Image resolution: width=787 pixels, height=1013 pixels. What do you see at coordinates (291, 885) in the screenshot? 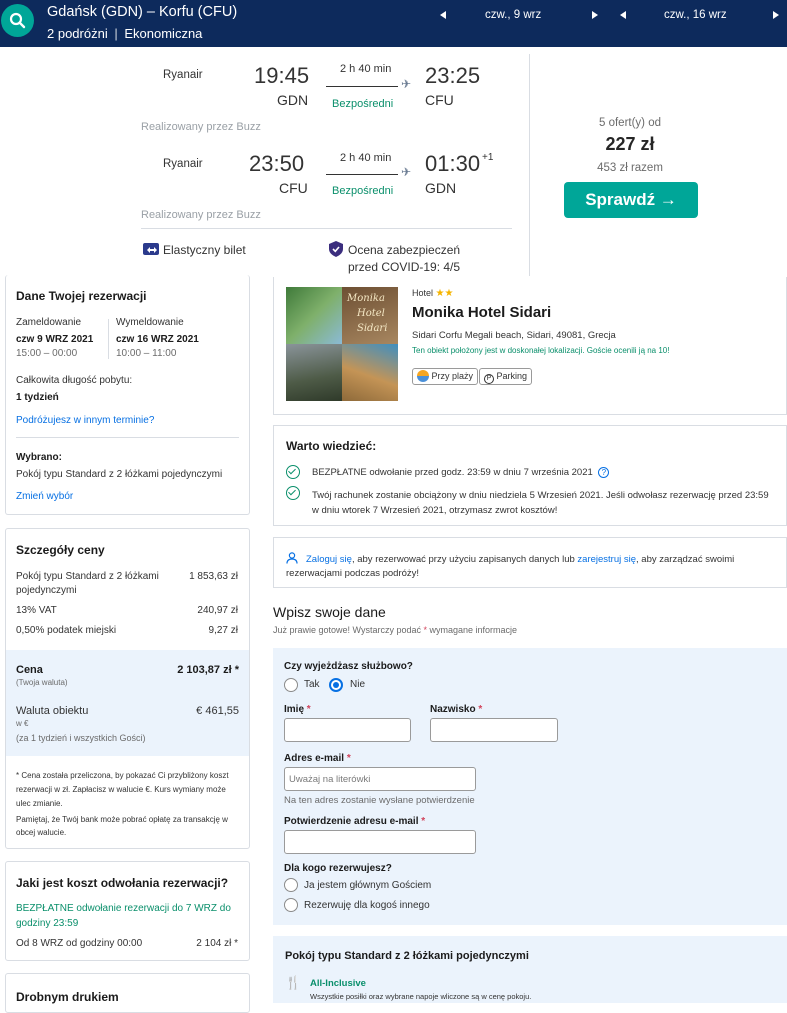
I see `main-guest-radio` at bounding box center [291, 885].